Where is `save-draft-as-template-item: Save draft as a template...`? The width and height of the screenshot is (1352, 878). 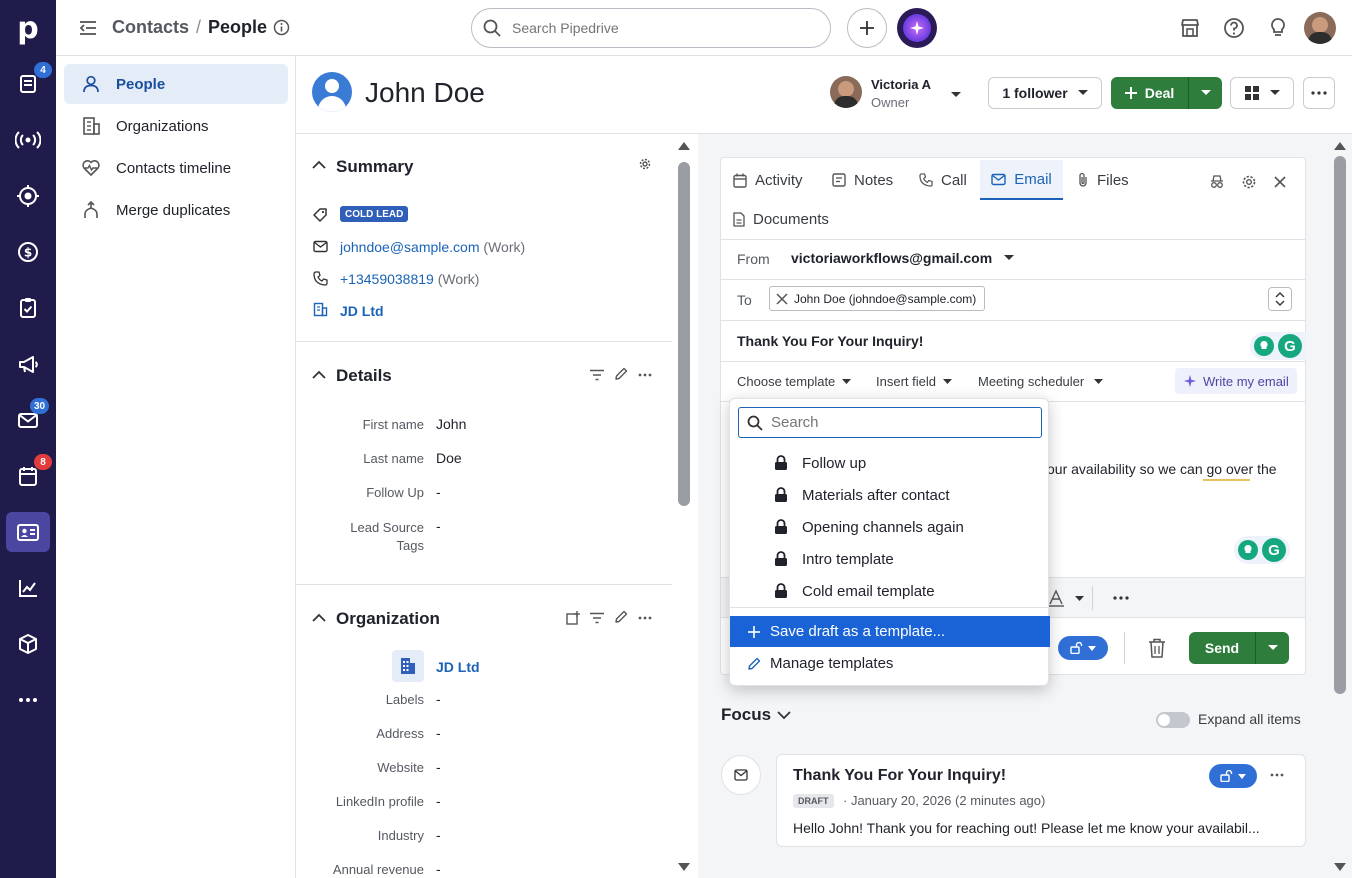
save-draft-as-template-item: Save draft as a template... is located at coordinates (890, 631).